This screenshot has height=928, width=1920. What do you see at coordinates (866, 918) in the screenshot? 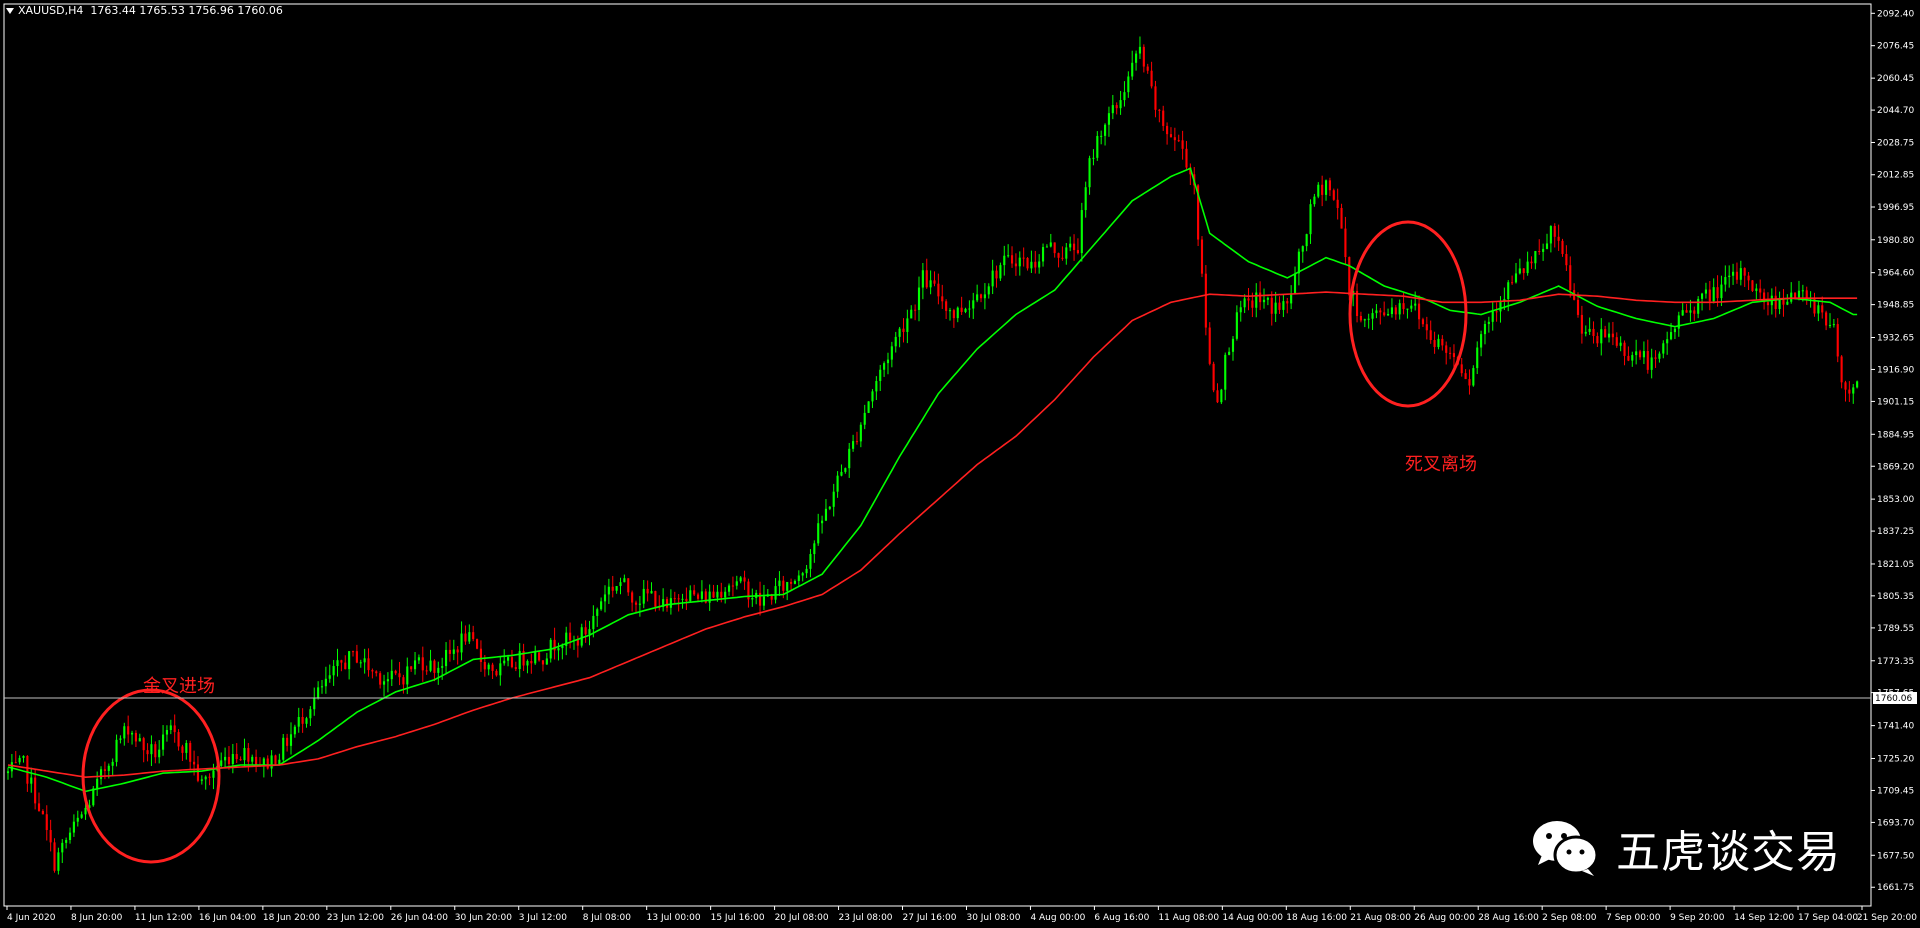
I see `x-tick-label: 23 Jul 08:00` at bounding box center [866, 918].